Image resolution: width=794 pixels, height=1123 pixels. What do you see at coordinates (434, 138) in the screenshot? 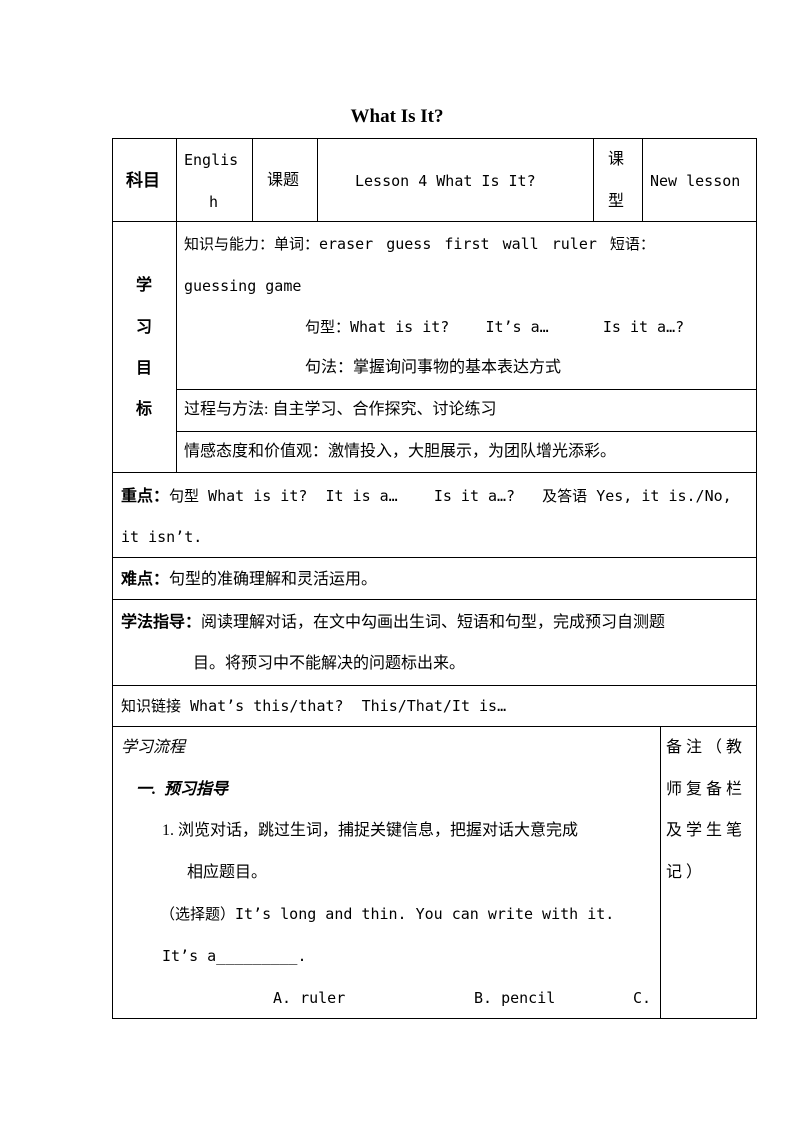
I see `table-border-top` at bounding box center [434, 138].